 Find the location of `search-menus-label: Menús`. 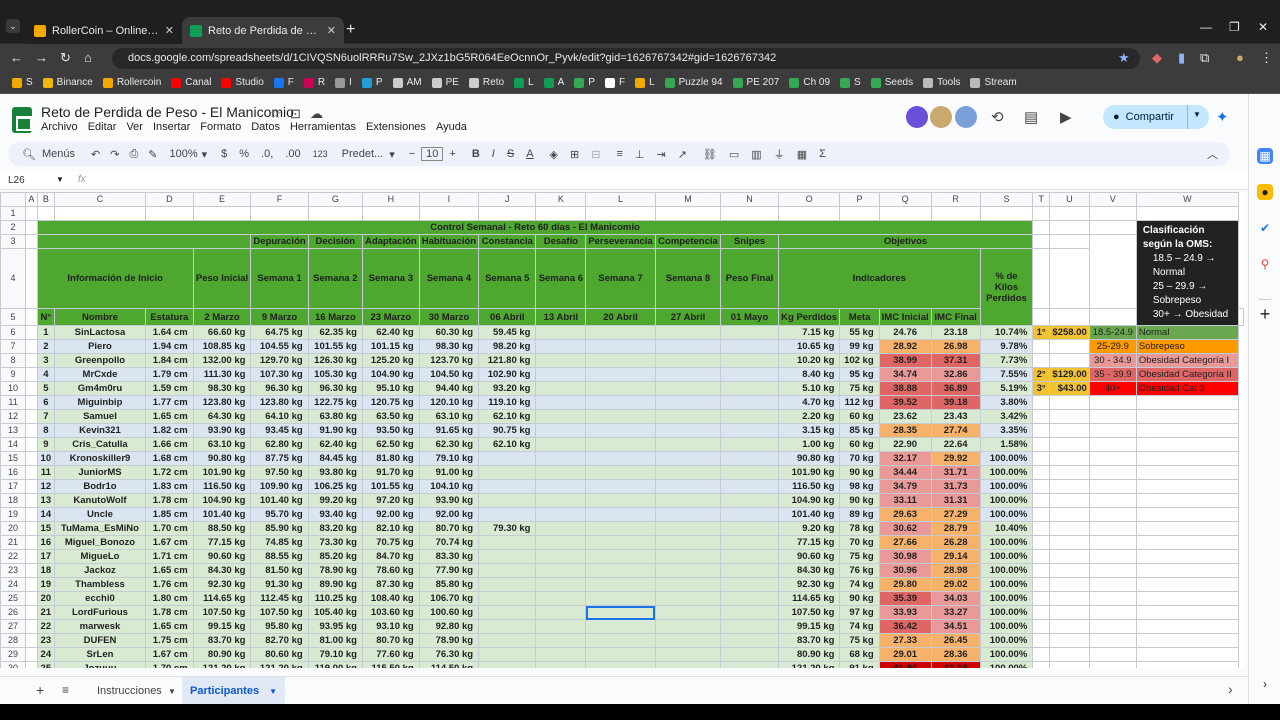

search-menus-label: Menús is located at coordinates (58, 154).